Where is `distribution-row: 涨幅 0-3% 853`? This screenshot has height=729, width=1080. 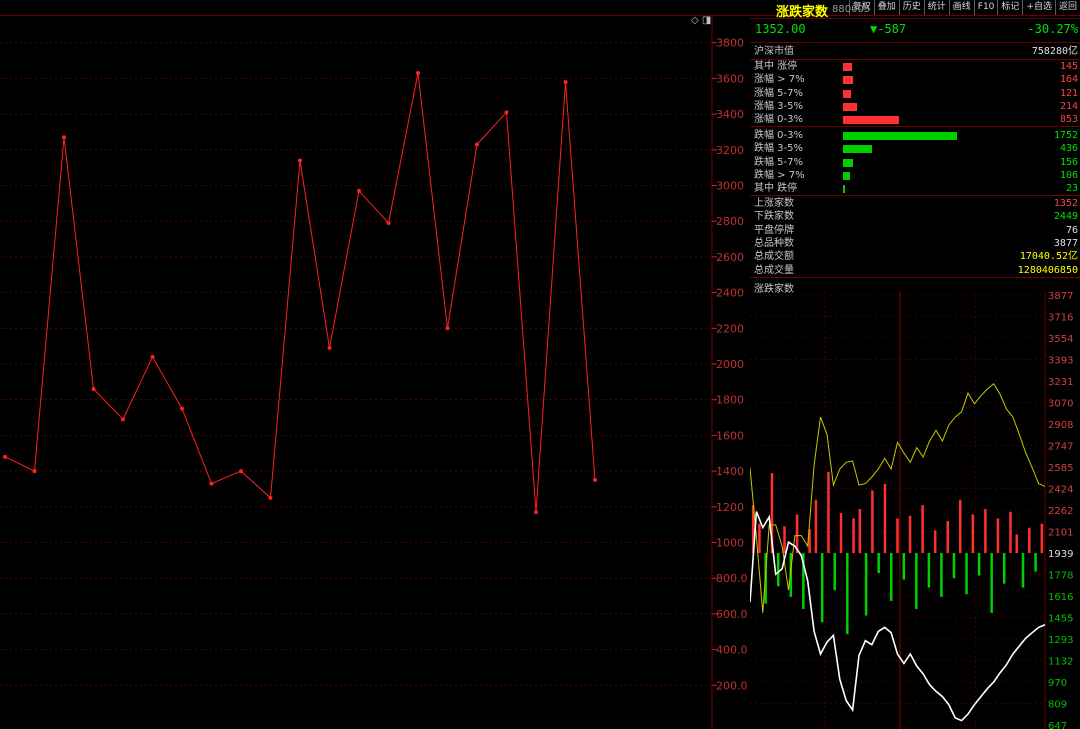
distribution-row: 涨幅 0-3% 853 is located at coordinates (916, 119).